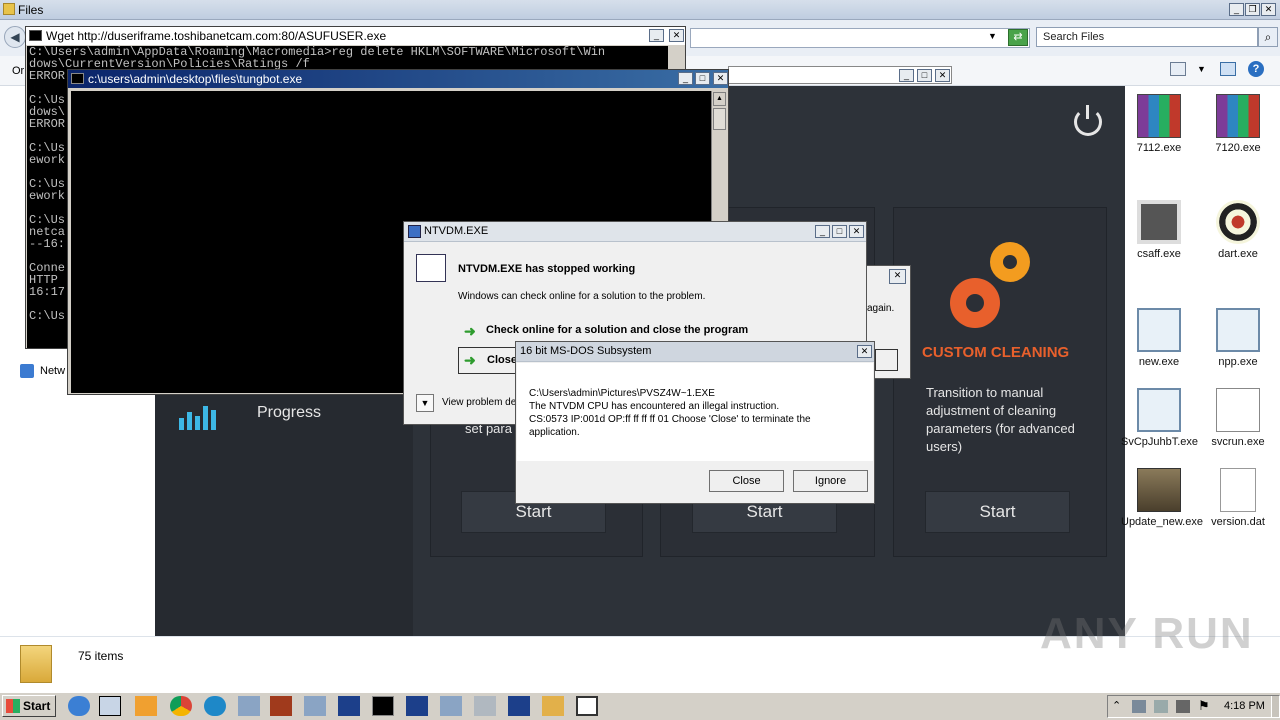 Image resolution: width=1280 pixels, height=720 pixels. What do you see at coordinates (640, 650) in the screenshot?
I see `status-bar: 75 items ANY RUN` at bounding box center [640, 650].